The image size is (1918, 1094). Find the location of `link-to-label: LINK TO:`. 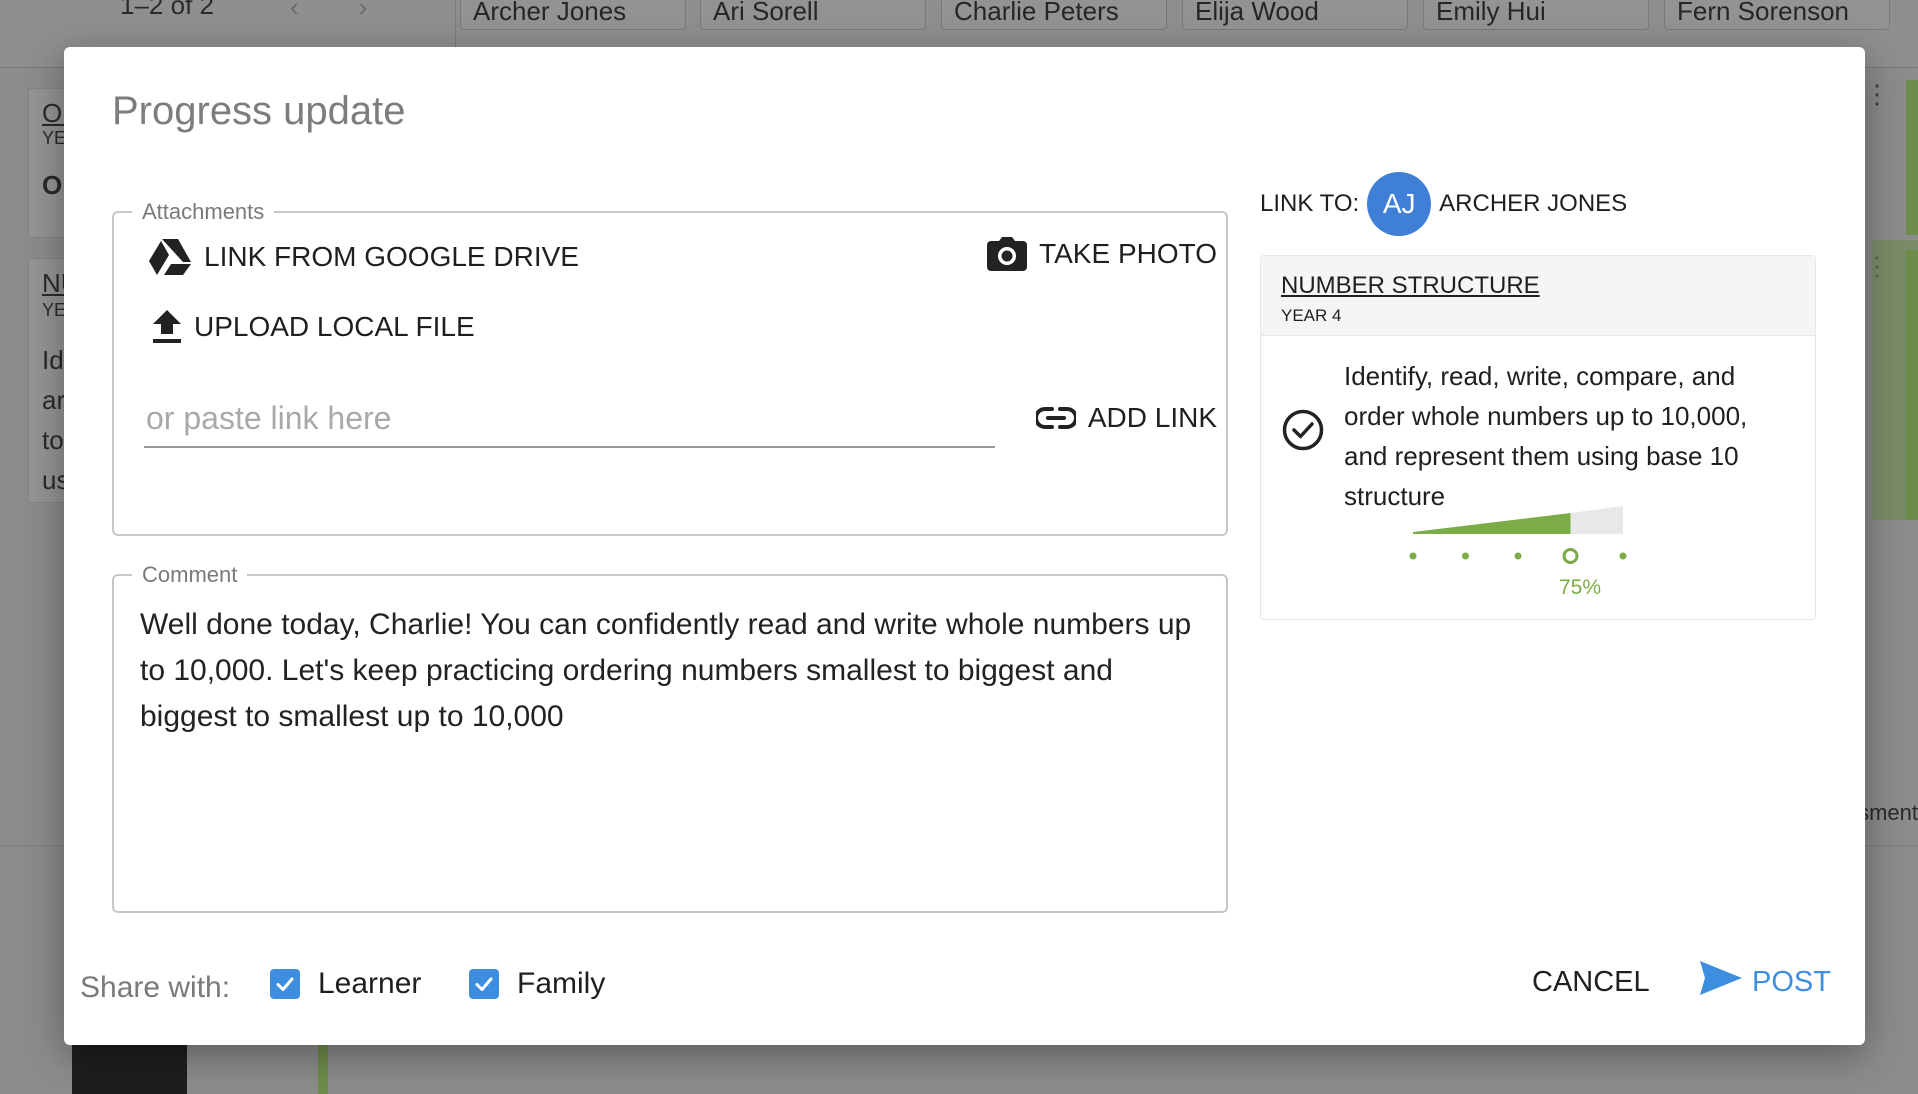

link-to-label: LINK TO: is located at coordinates (1310, 203).